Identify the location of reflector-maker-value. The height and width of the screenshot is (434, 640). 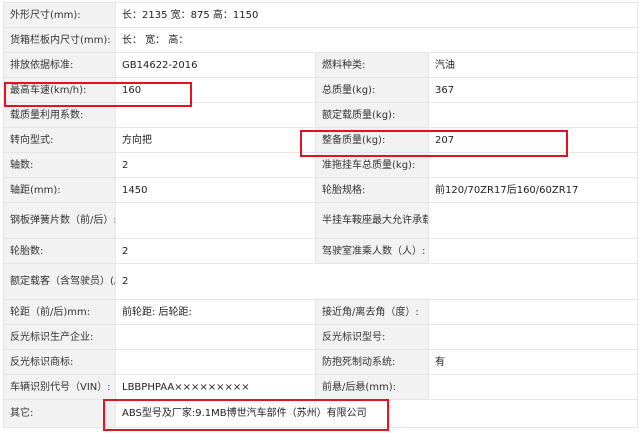
(215, 337).